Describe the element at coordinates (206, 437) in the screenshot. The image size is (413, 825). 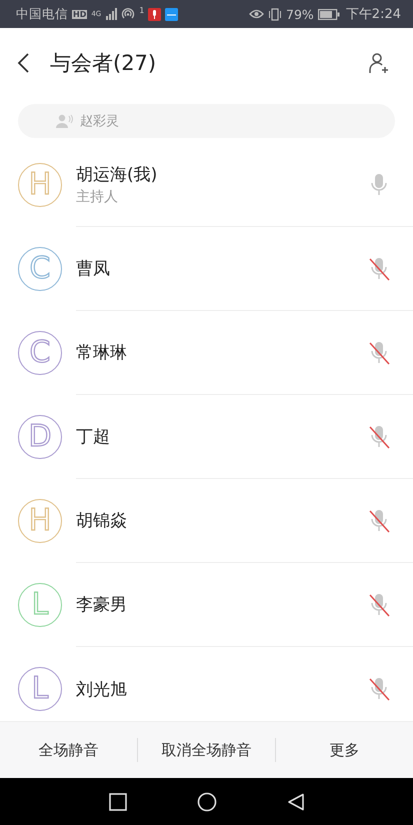
I see `participant-row: D 丁超` at that location.